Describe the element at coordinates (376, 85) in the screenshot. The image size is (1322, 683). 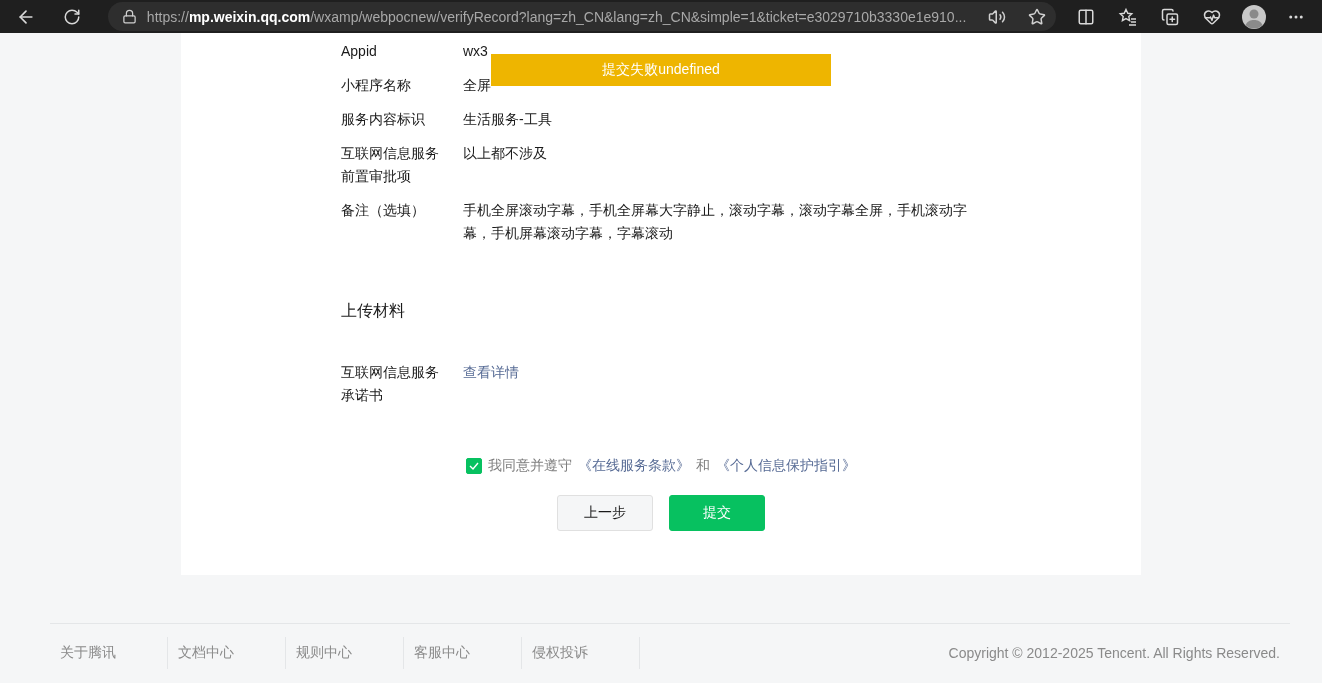
I see `field-label: 小程序名称` at that location.